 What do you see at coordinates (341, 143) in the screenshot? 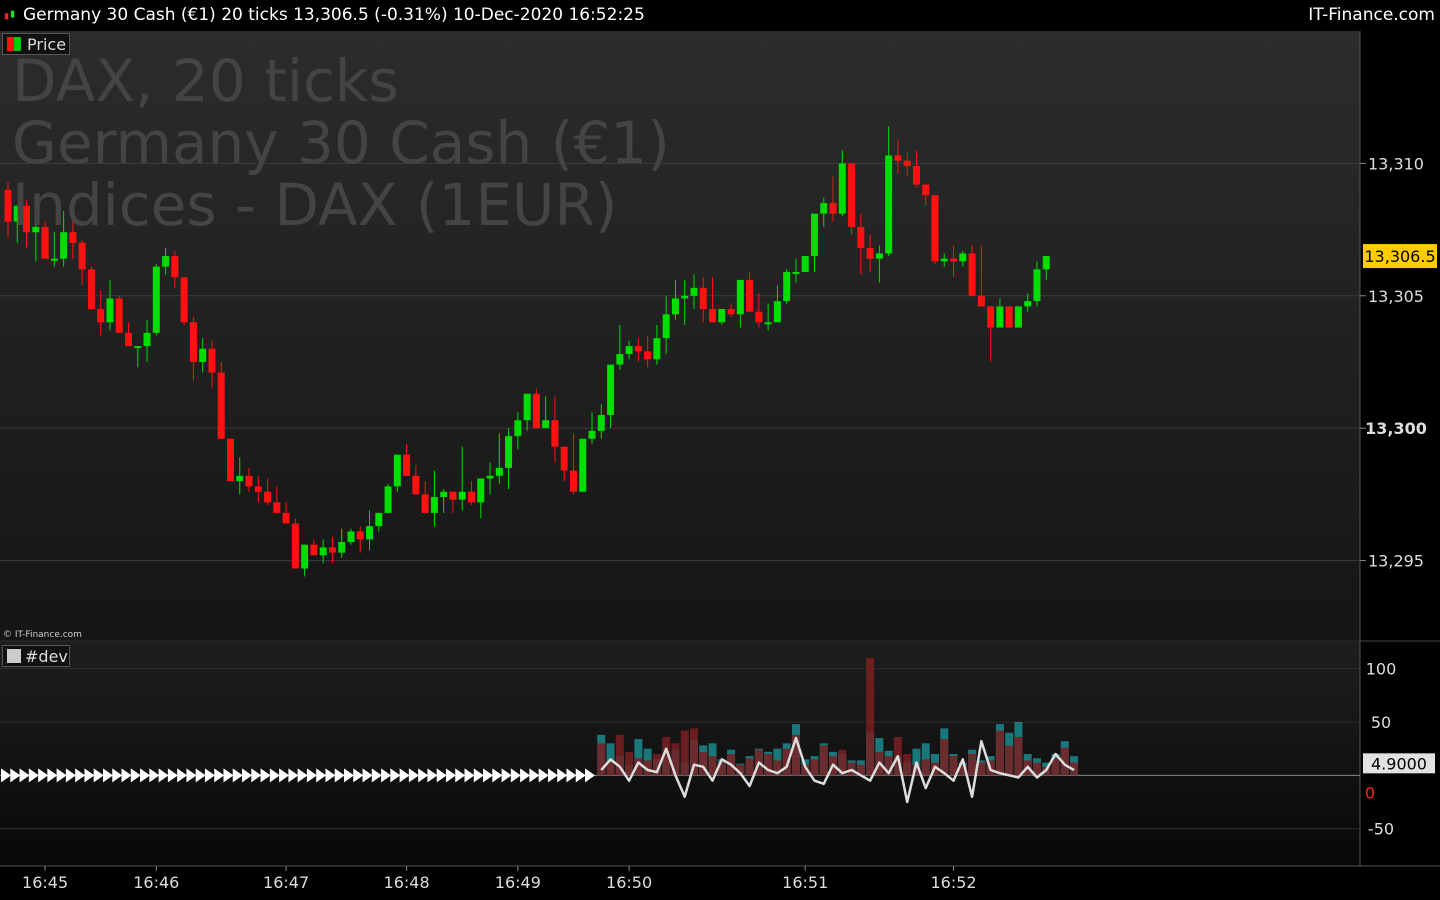
I see `watermark-line-2: Germany 30 Cash (€1)` at bounding box center [341, 143].